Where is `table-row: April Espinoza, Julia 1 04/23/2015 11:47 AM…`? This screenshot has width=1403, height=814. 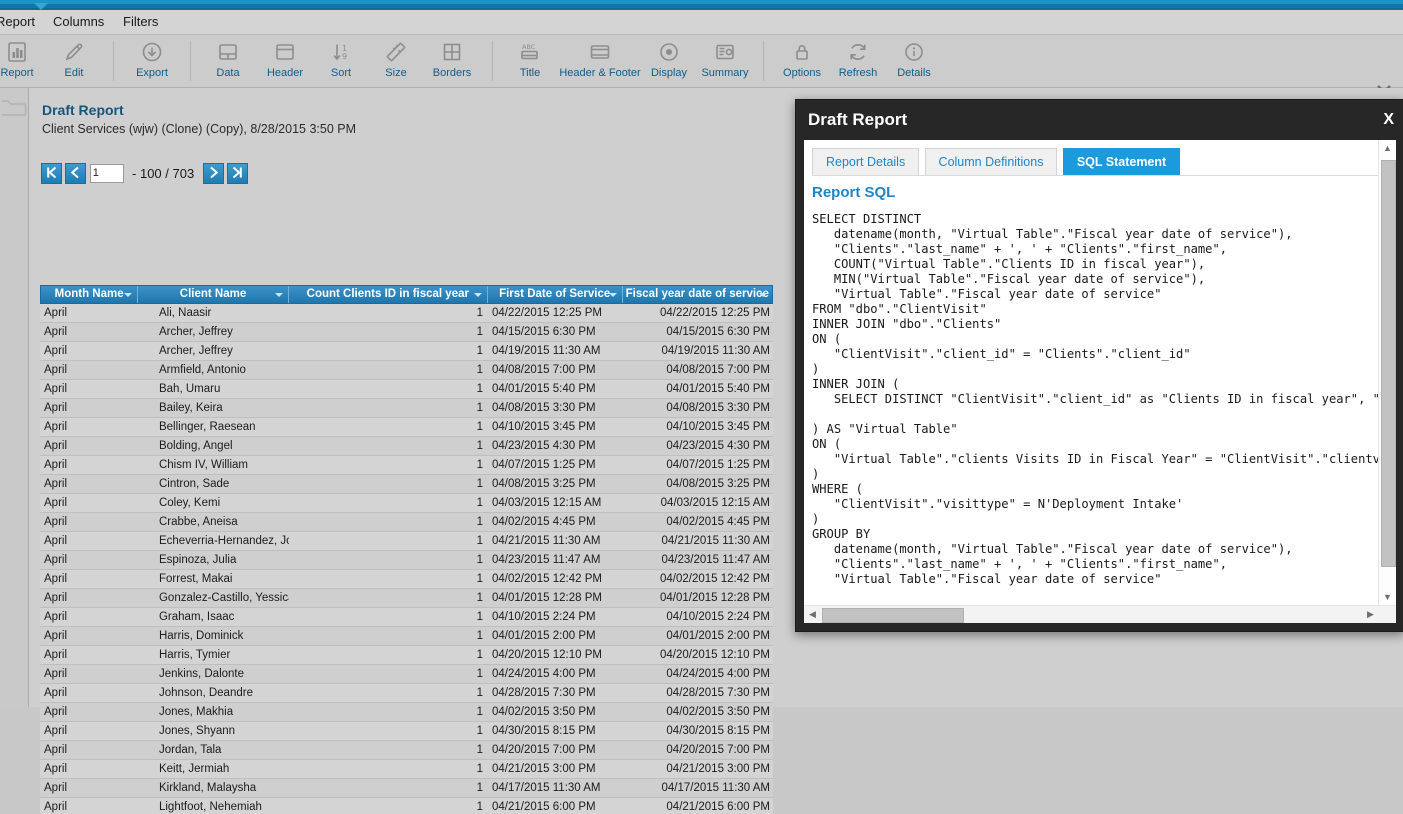 table-row: April Espinoza, Julia 1 04/23/2015 11:47 AM… is located at coordinates (406, 560).